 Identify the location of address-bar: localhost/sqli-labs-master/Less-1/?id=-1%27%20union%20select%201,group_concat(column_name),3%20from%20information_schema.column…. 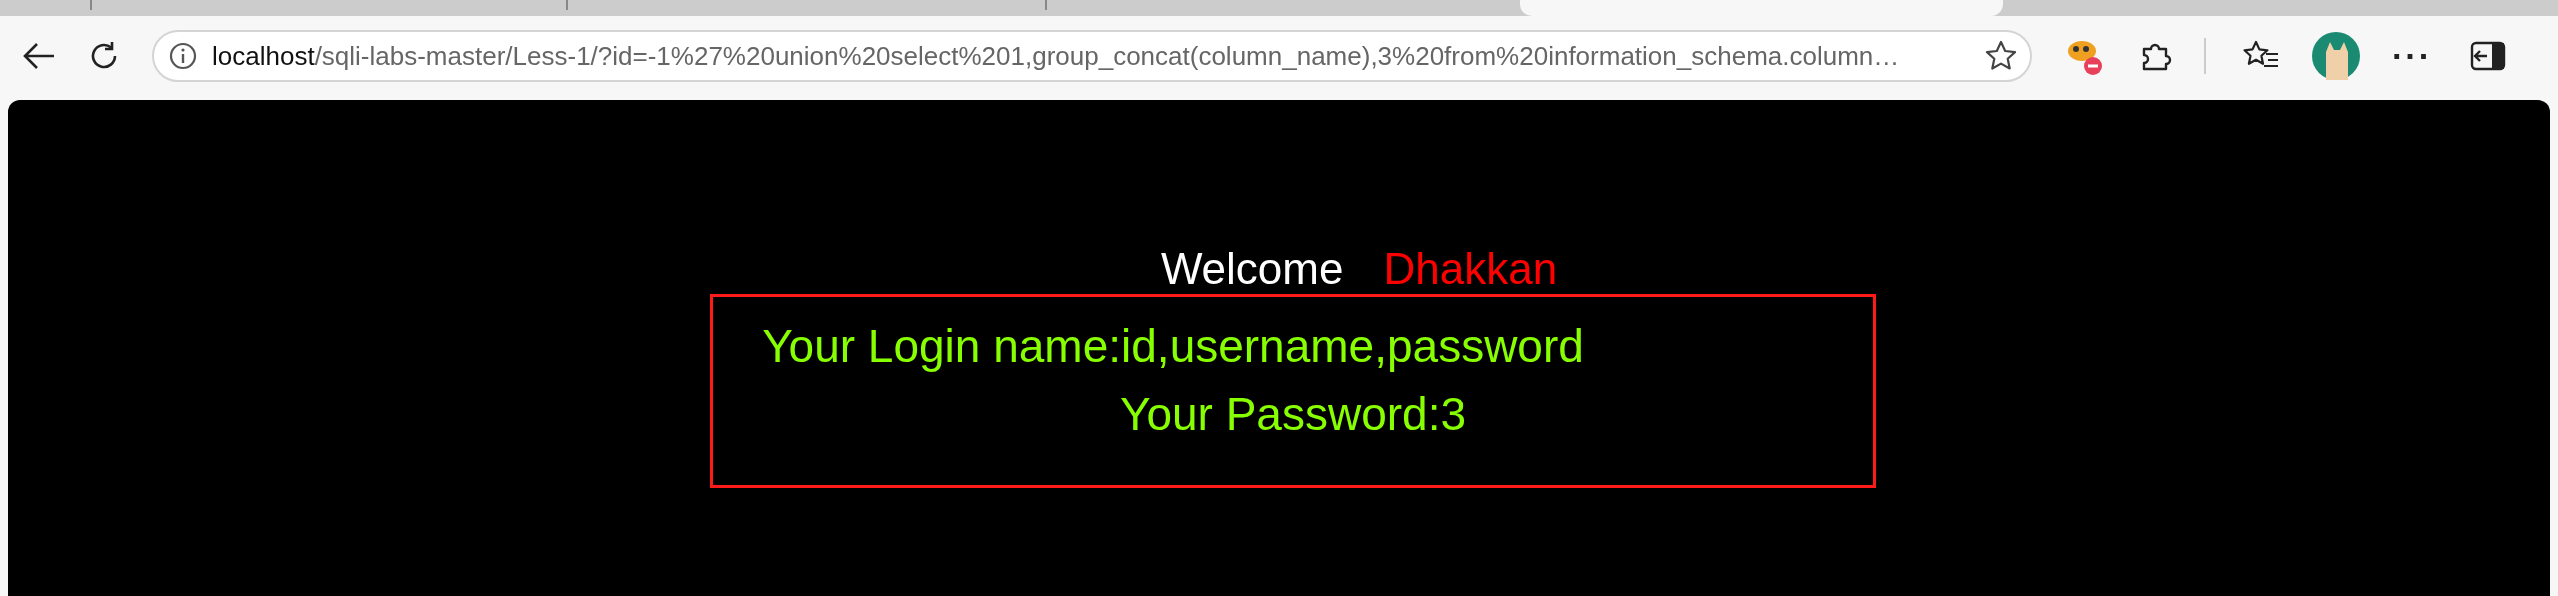
(1092, 56).